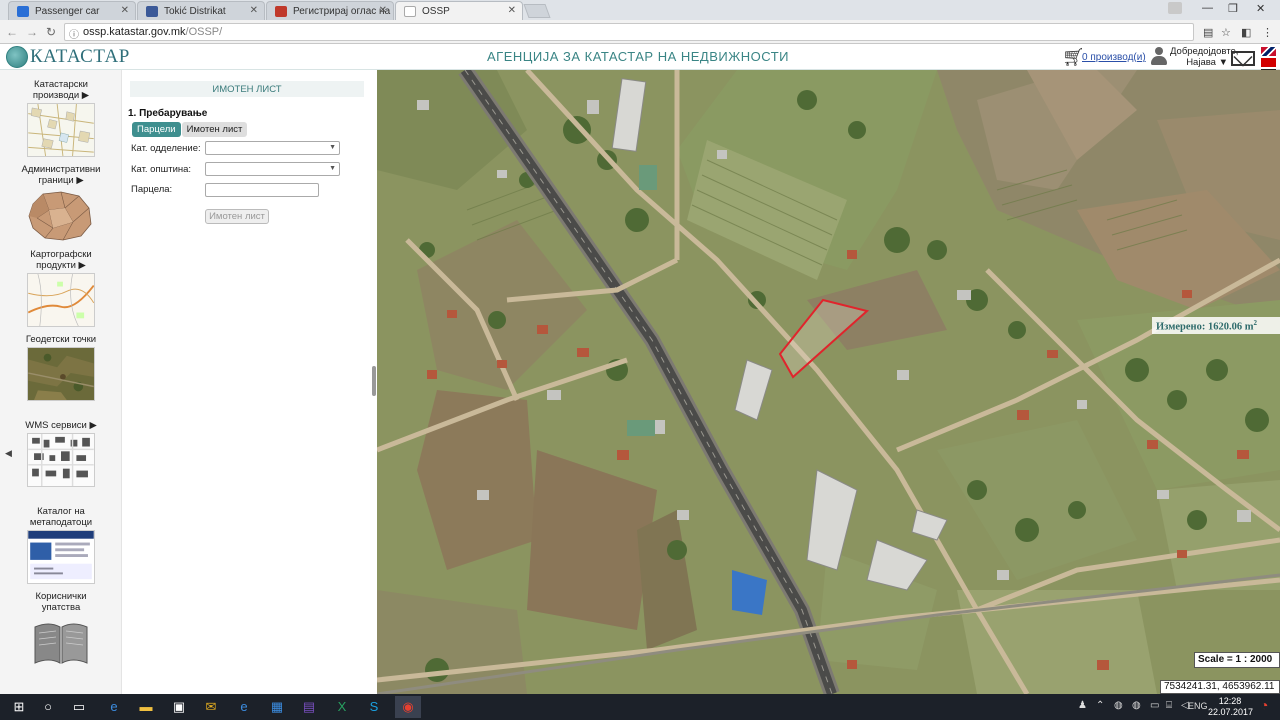 The width and height of the screenshot is (1280, 720). Describe the element at coordinates (152, 189) in the screenshot. I see `parcel-label: Парцела:` at that location.